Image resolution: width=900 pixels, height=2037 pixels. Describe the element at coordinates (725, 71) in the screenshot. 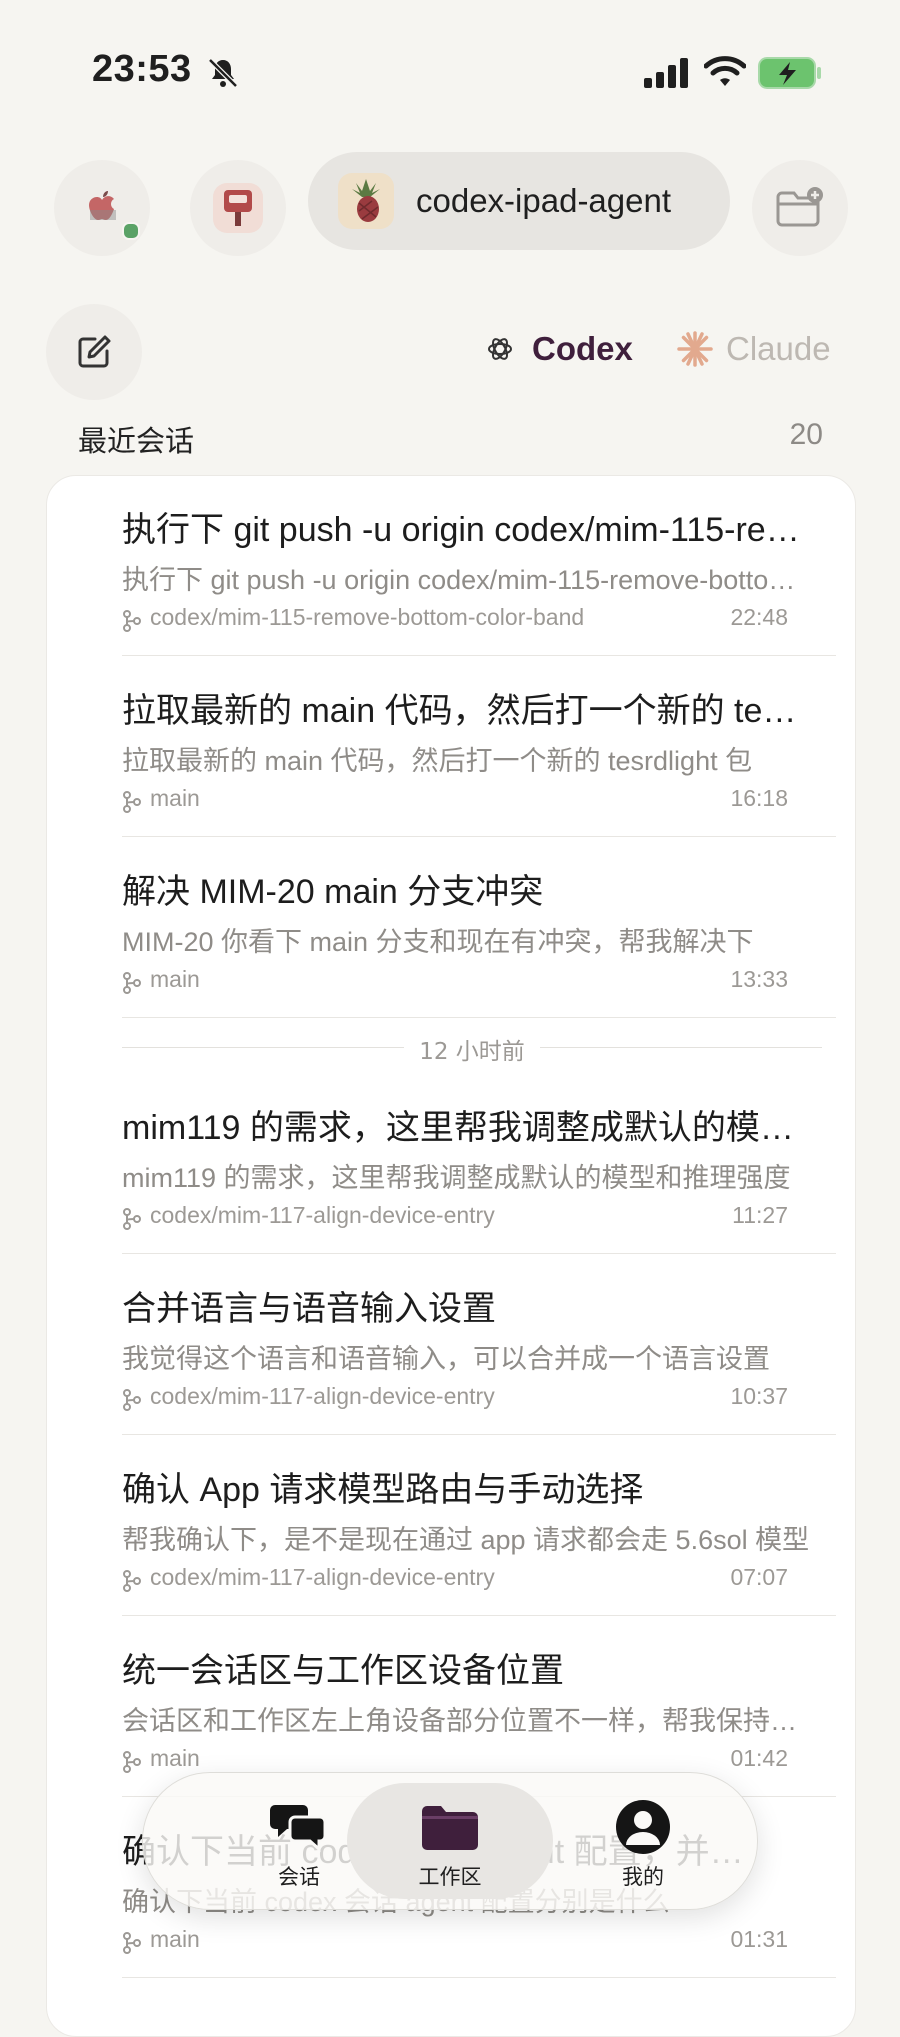

I see `wifi-icon` at that location.